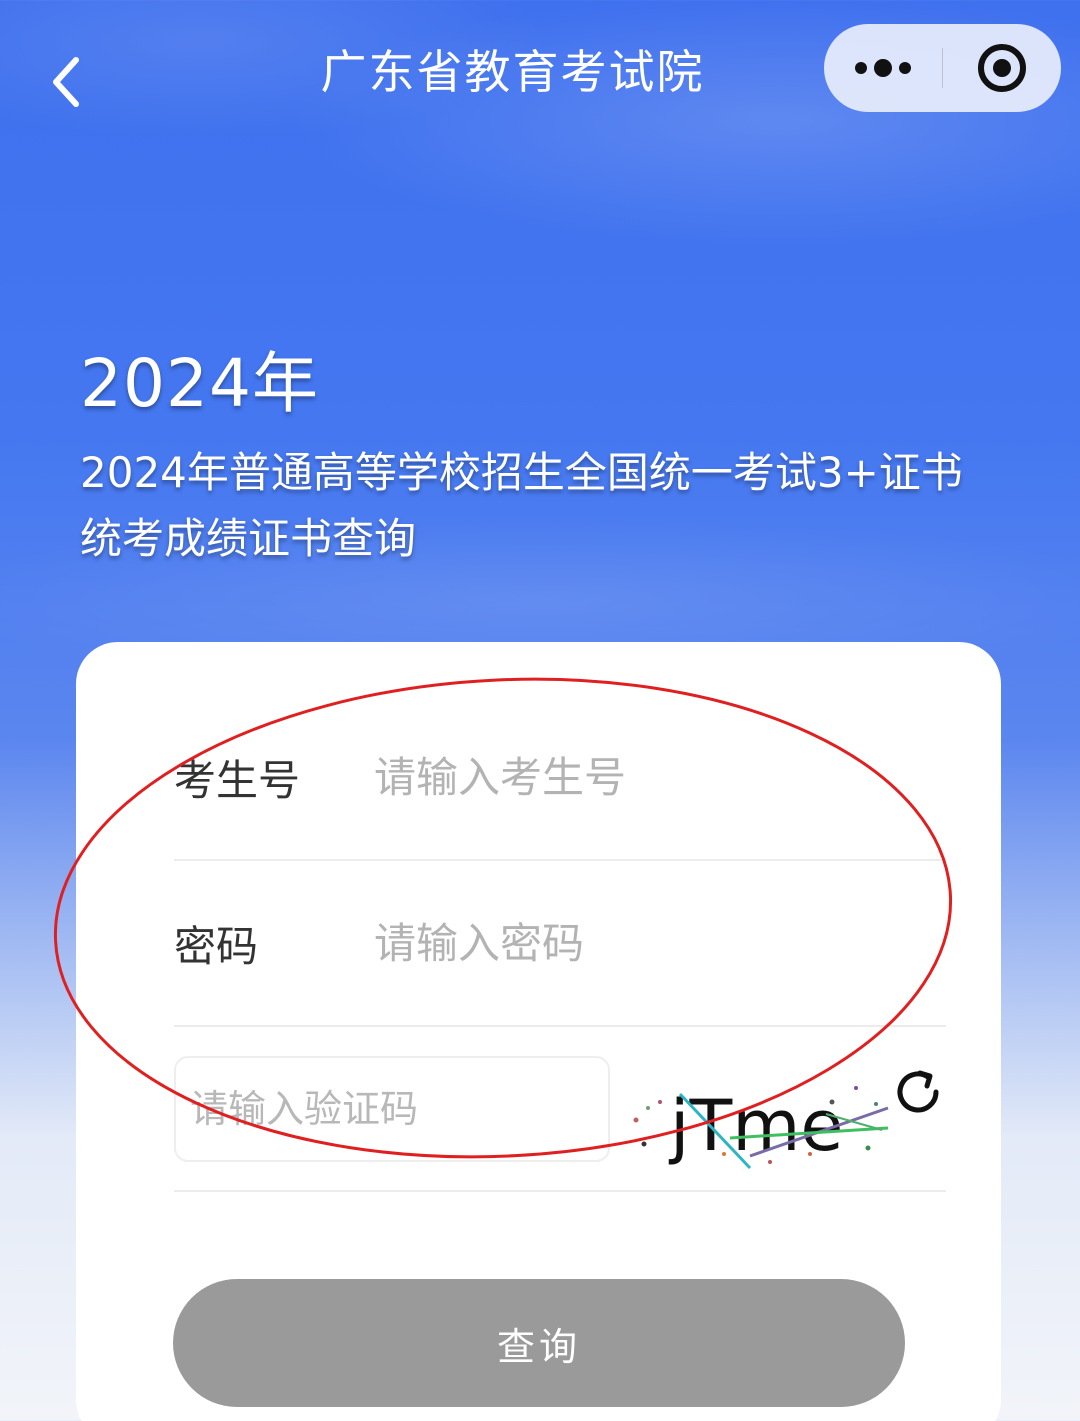 The width and height of the screenshot is (1080, 1421). I want to click on navigation-bar: 广东省教育考试院, so click(540, 70).